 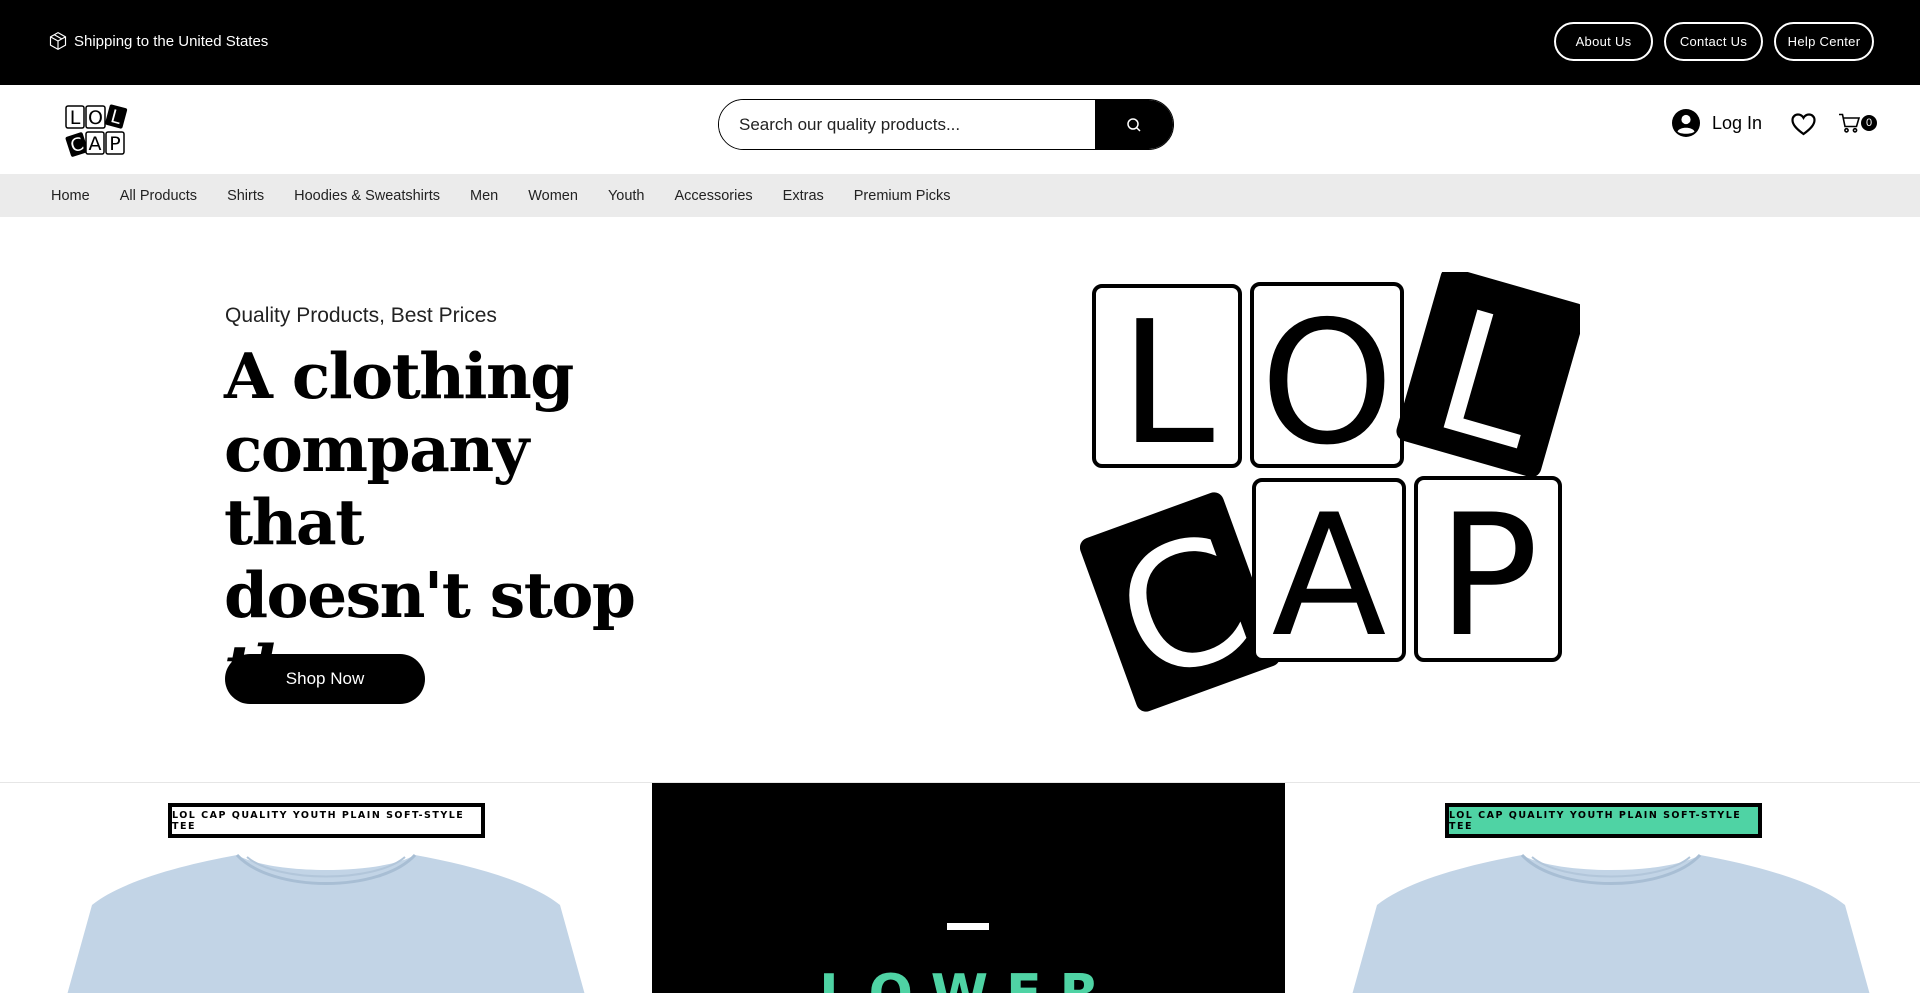 I want to click on nav-item-home: Home, so click(x=70, y=196).